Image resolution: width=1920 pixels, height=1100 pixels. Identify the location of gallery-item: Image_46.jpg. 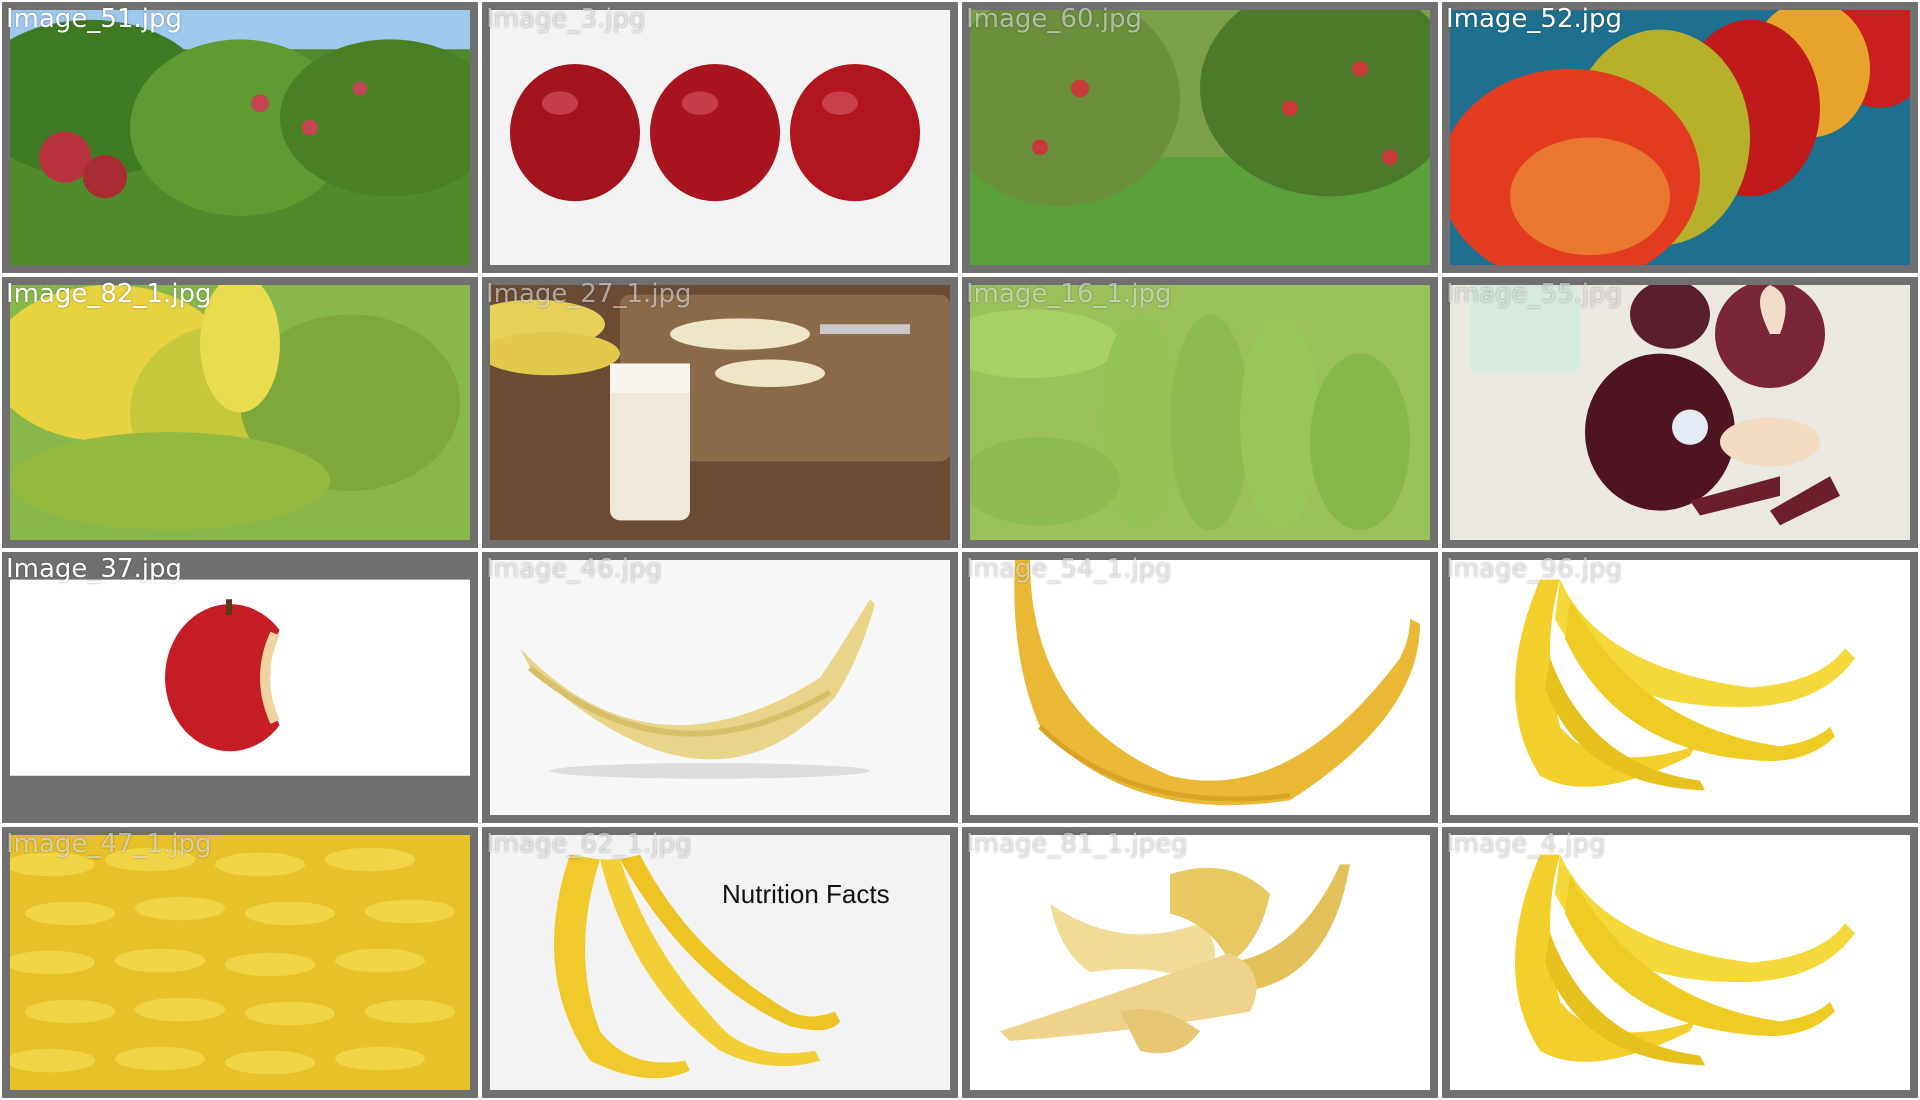
(720, 687).